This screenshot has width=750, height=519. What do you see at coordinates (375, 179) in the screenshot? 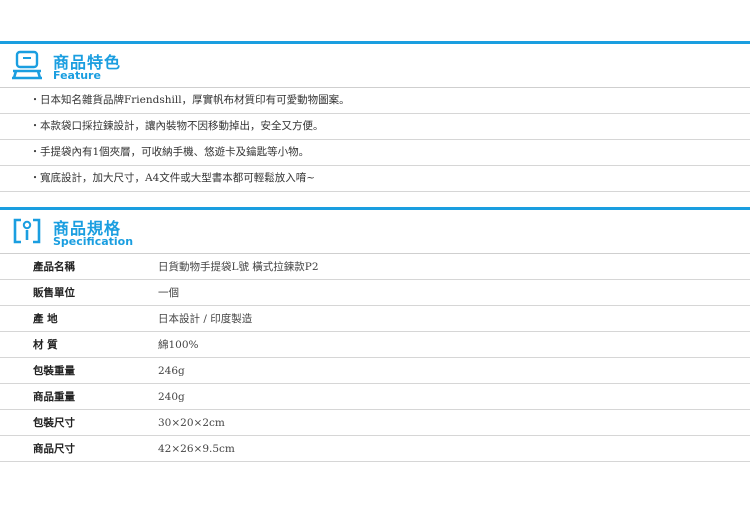
I see `list-item: ・ 寬底設計，加大尺寸，A4文件或大型書本都可輕鬆放入唷~` at bounding box center [375, 179].